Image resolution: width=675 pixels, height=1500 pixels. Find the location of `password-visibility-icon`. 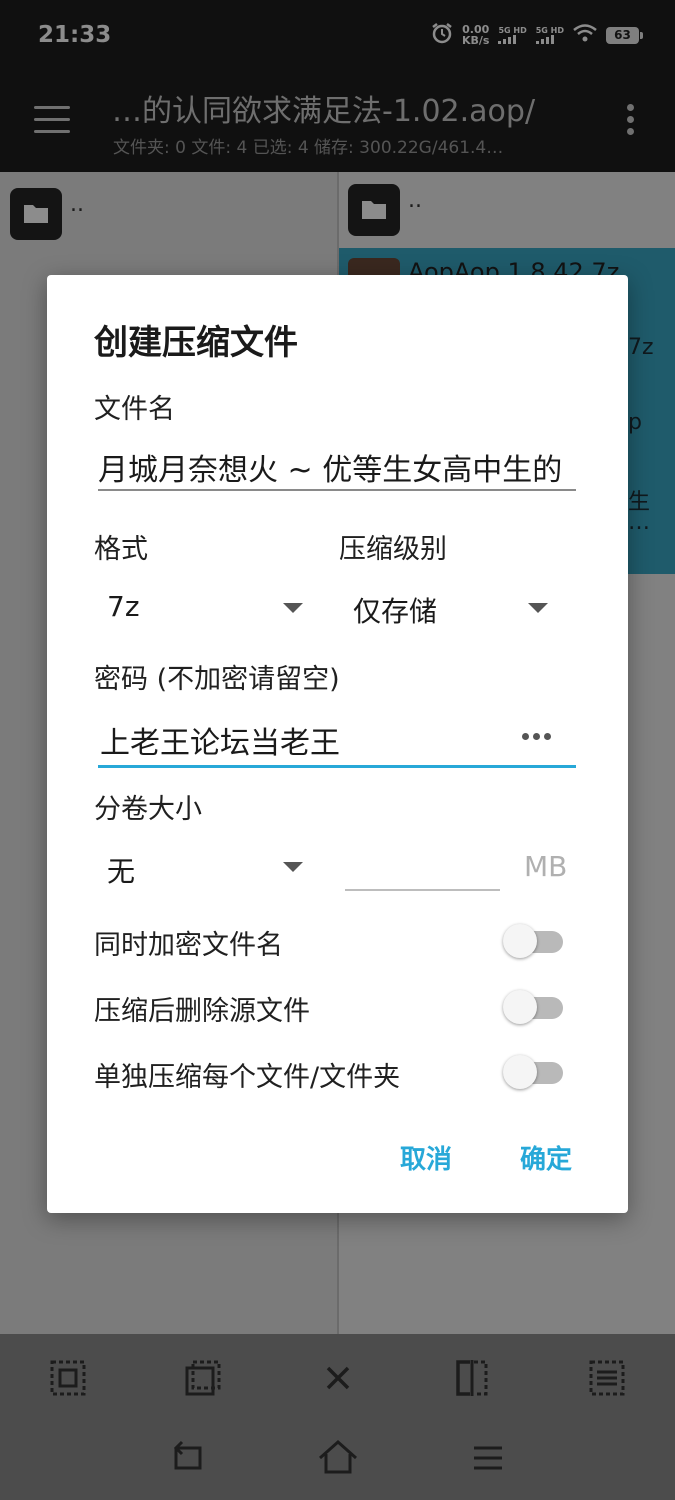

password-visibility-icon is located at coordinates (536, 736).